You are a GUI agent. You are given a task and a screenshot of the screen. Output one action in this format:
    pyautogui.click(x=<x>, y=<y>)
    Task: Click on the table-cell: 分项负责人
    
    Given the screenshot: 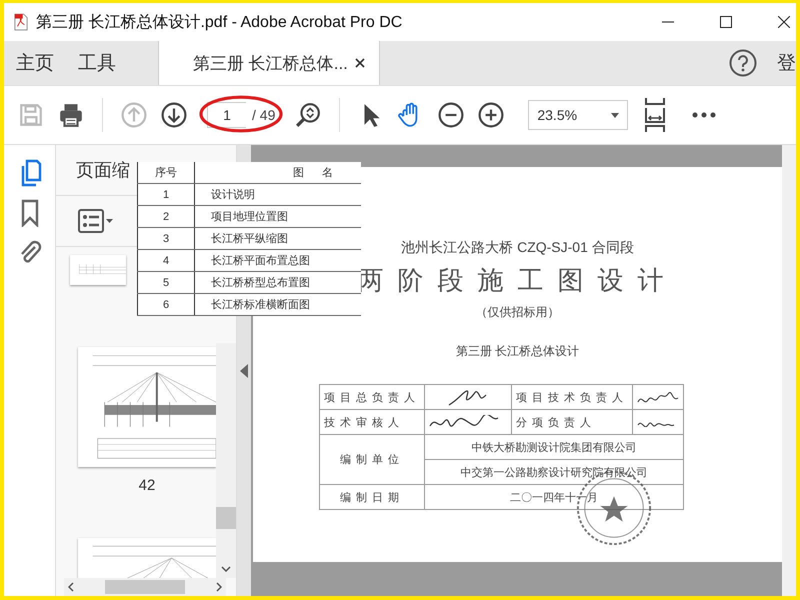 What is the action you would take?
    pyautogui.click(x=572, y=422)
    